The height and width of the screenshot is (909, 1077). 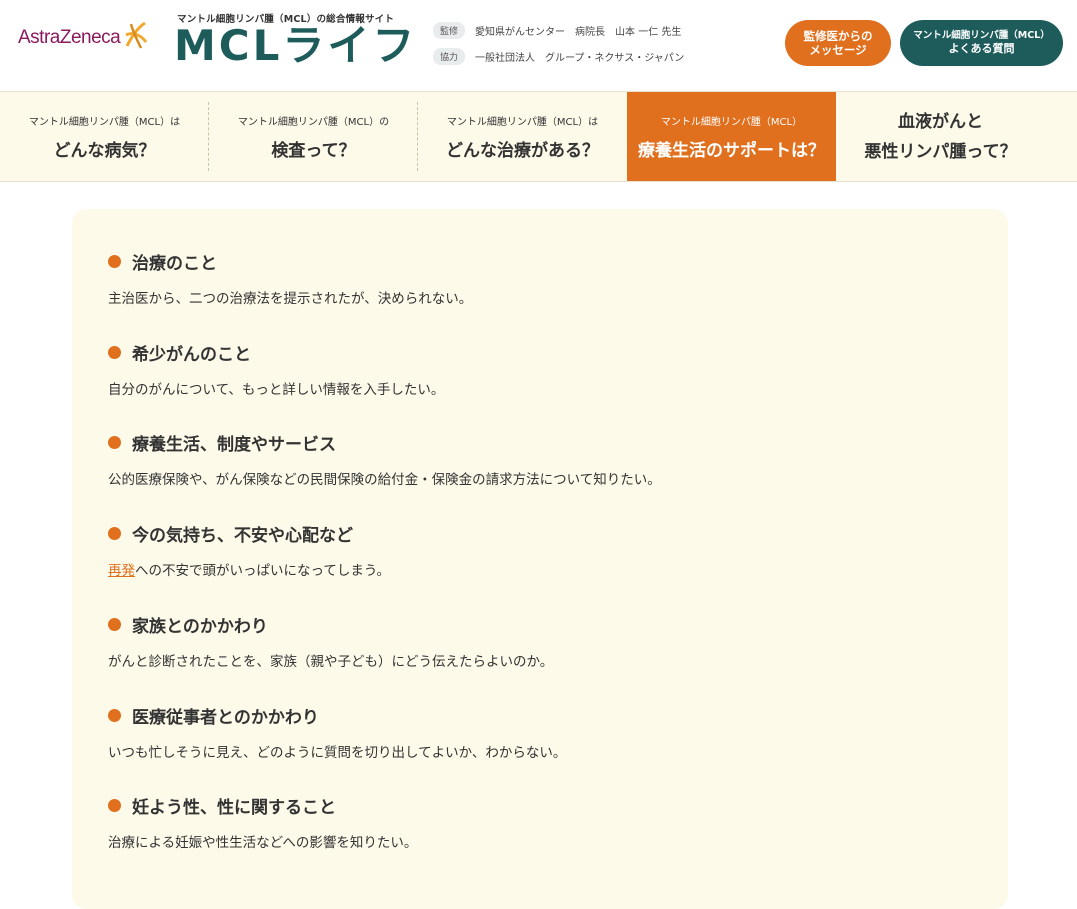 I want to click on cooperation-tag: 協力, so click(x=449, y=56).